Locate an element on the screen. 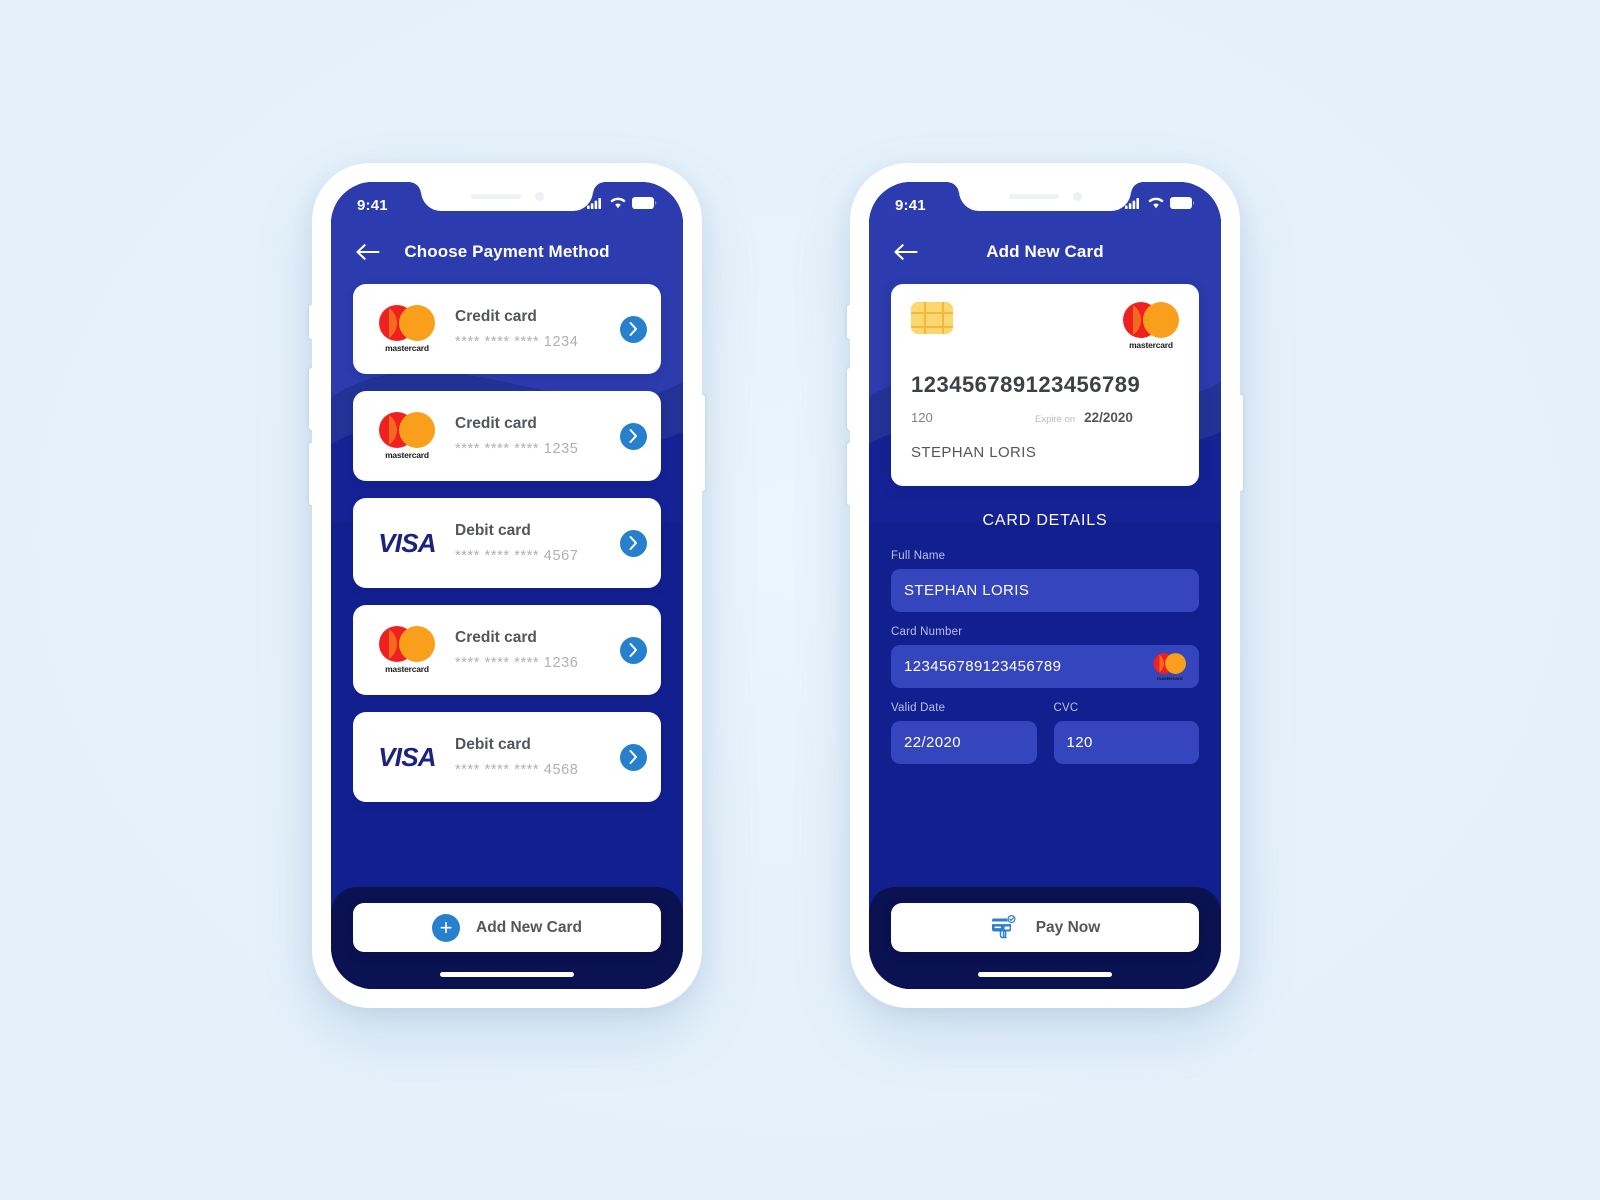  card-details-section-title: CARD DETAILS is located at coordinates (1045, 520).